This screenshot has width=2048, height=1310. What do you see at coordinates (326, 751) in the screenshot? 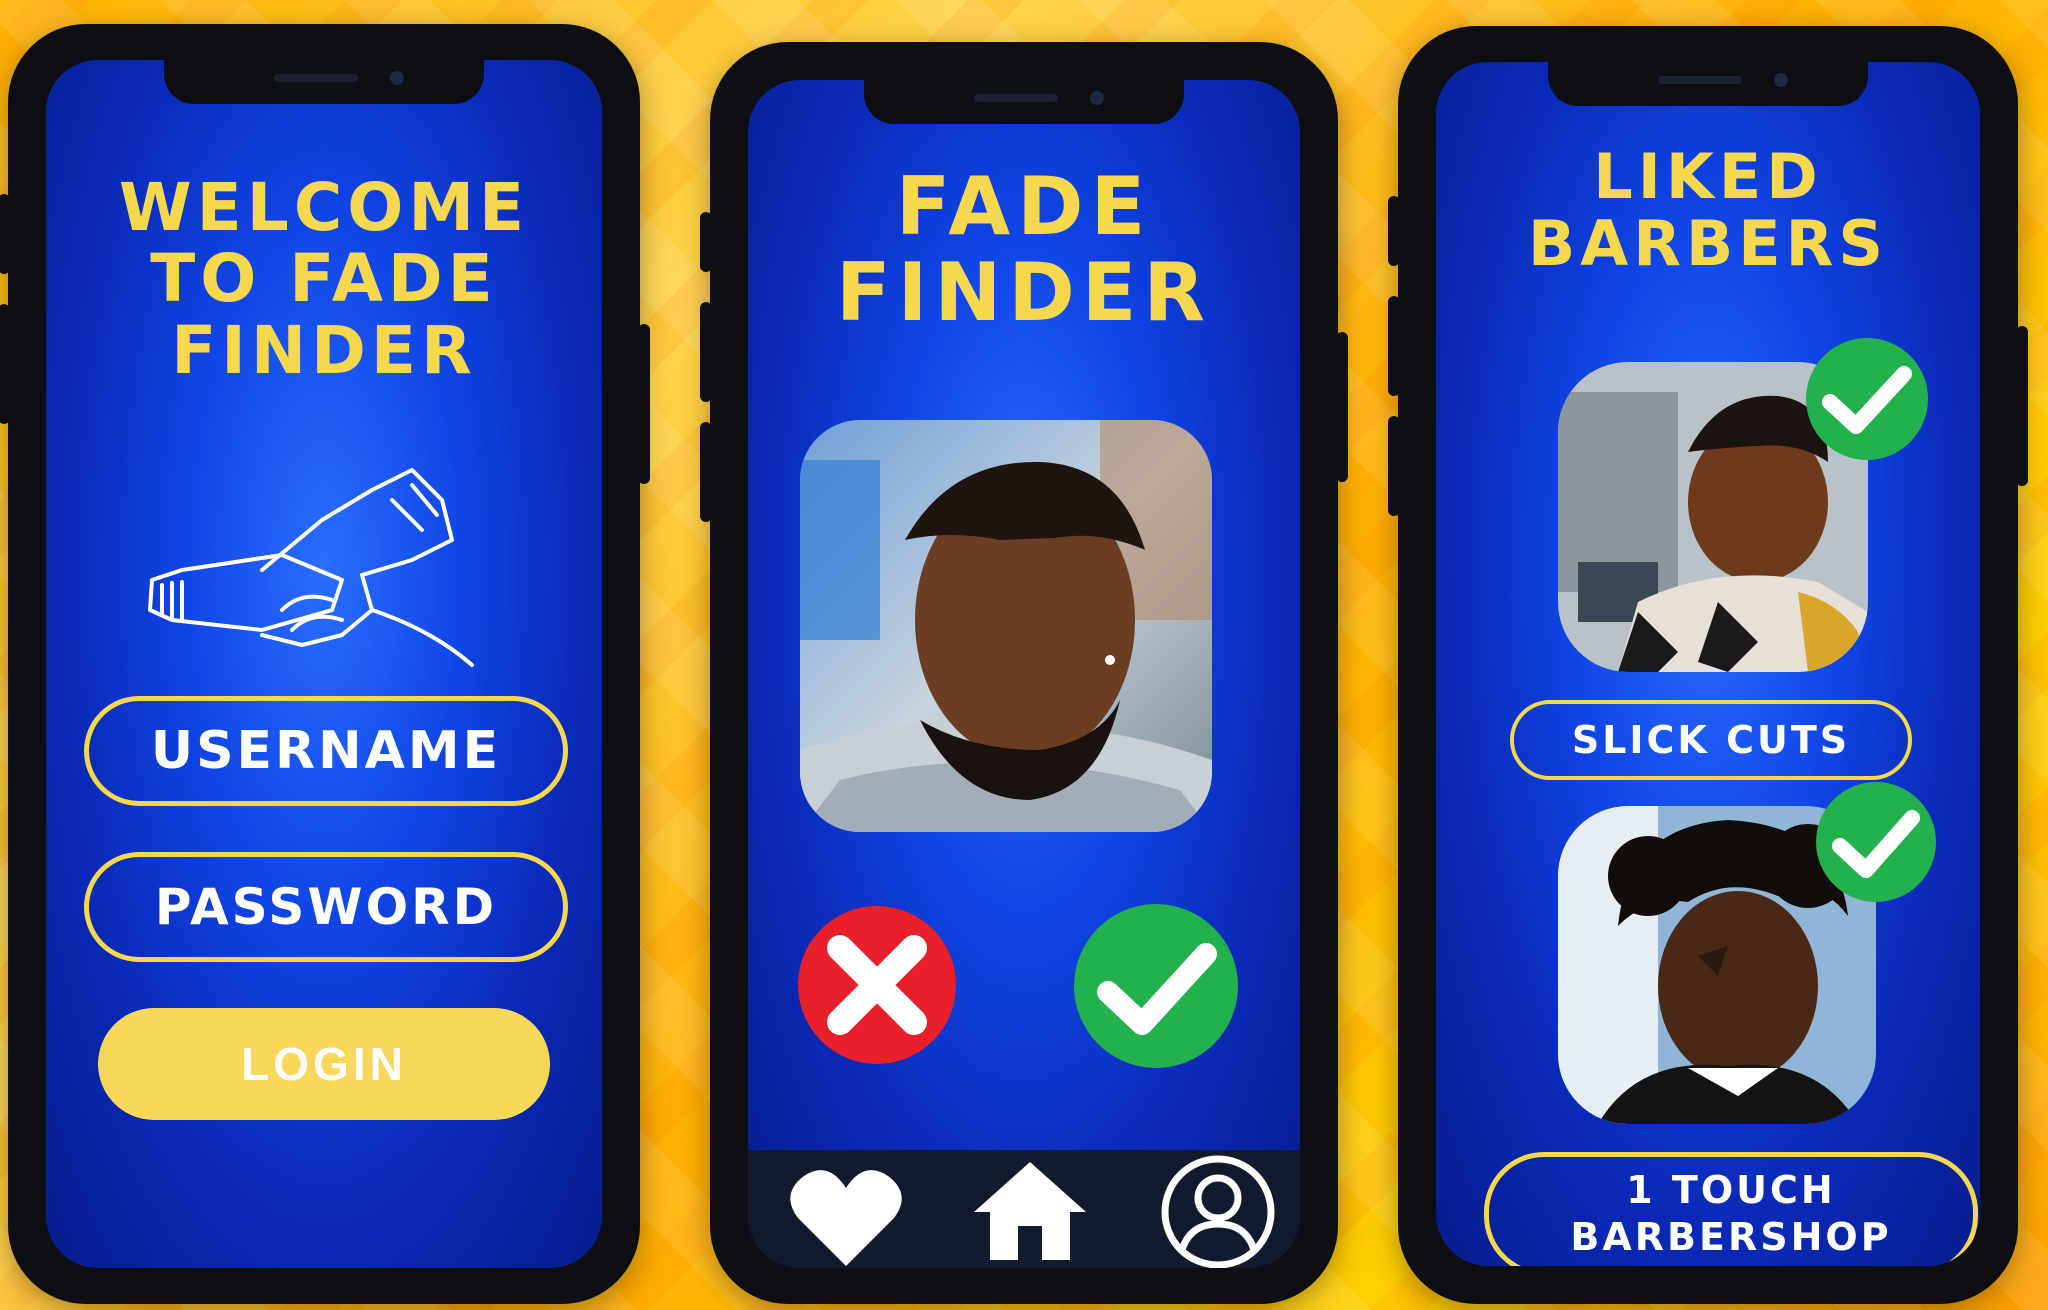
I see `username-field: USERNAME` at bounding box center [326, 751].